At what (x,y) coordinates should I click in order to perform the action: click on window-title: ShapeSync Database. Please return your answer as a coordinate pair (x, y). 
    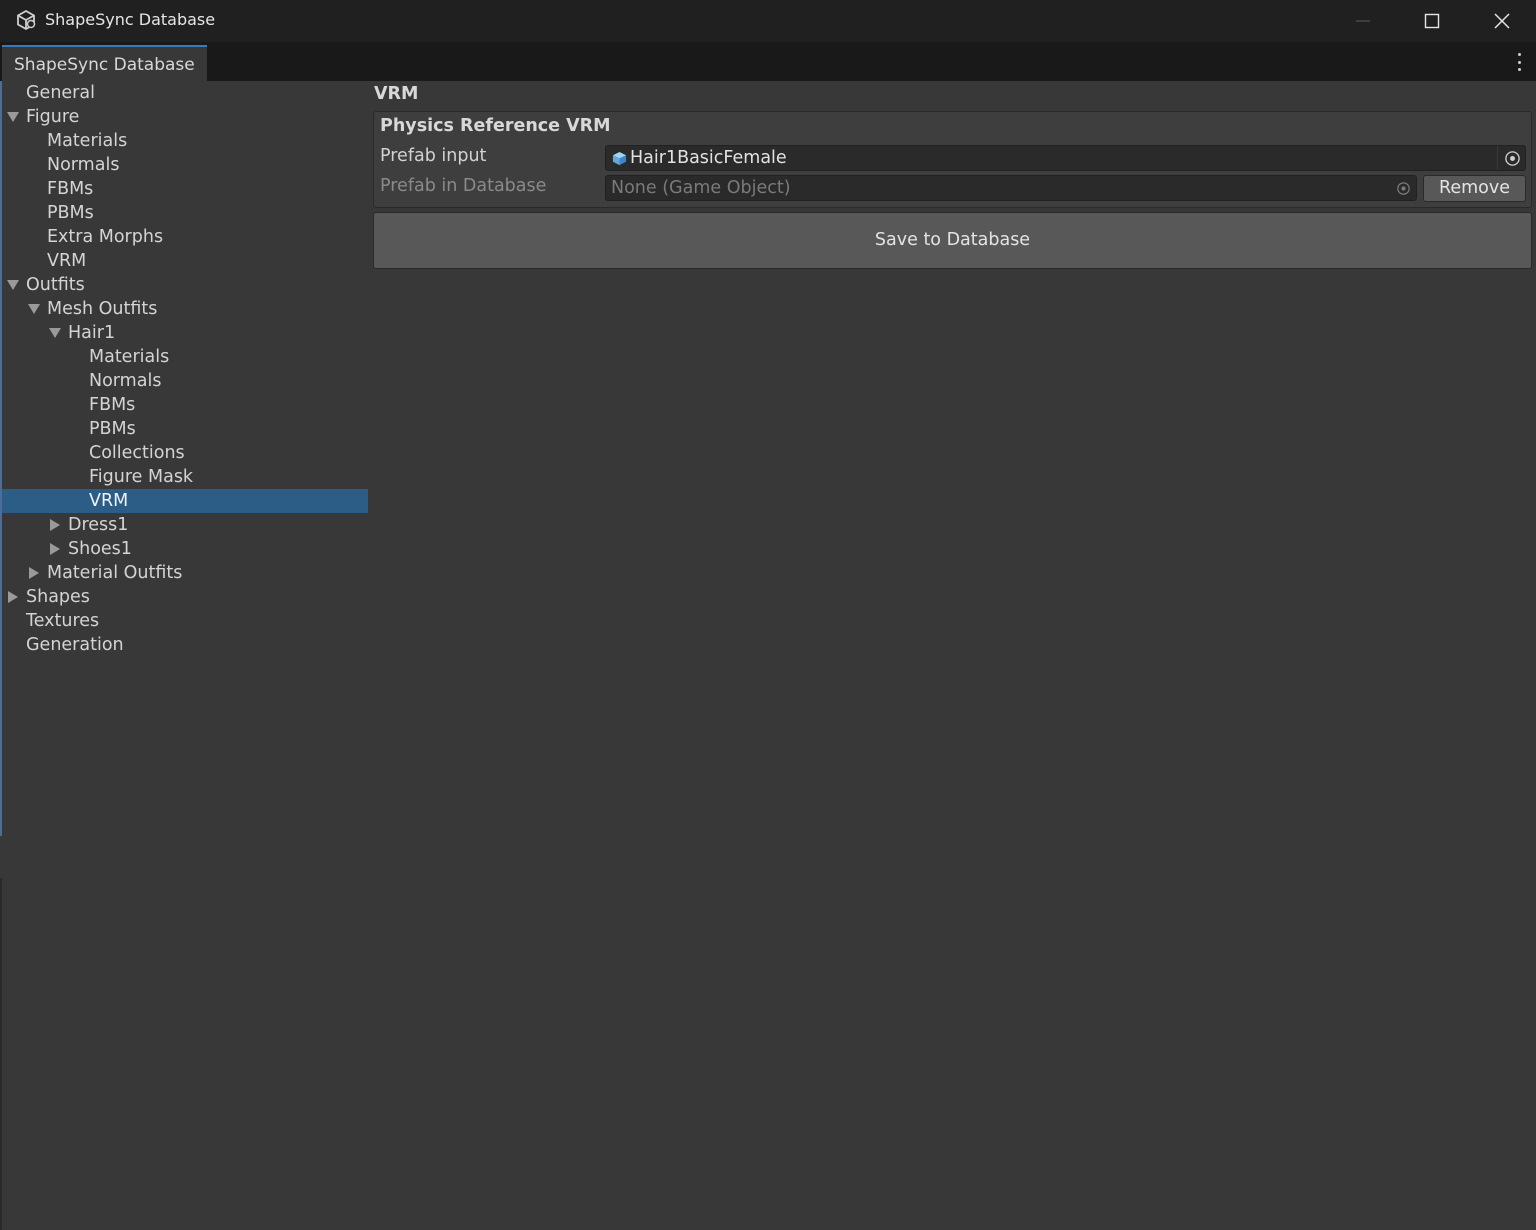
    Looking at the image, I should click on (130, 19).